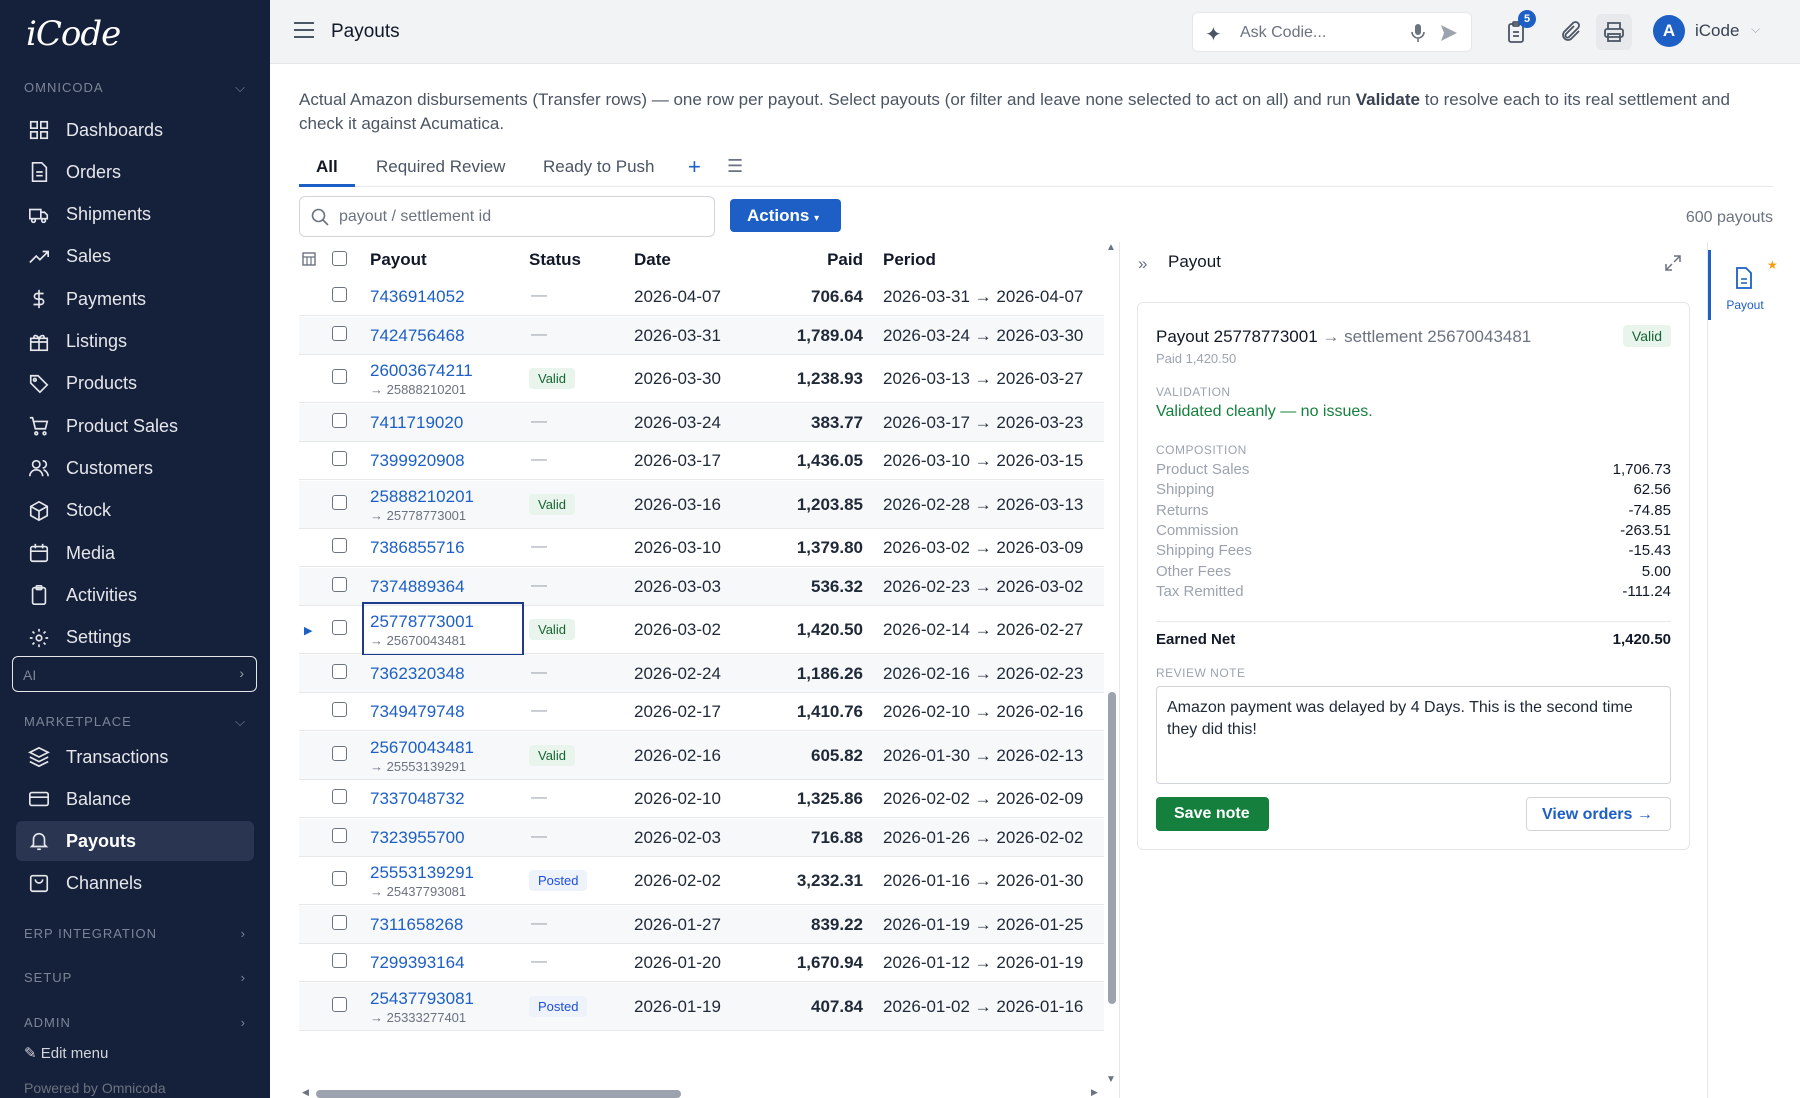 This screenshot has width=1800, height=1098. Describe the element at coordinates (135, 724) in the screenshot. I see `section-marketplace: MARKETPLACE ⌵` at that location.